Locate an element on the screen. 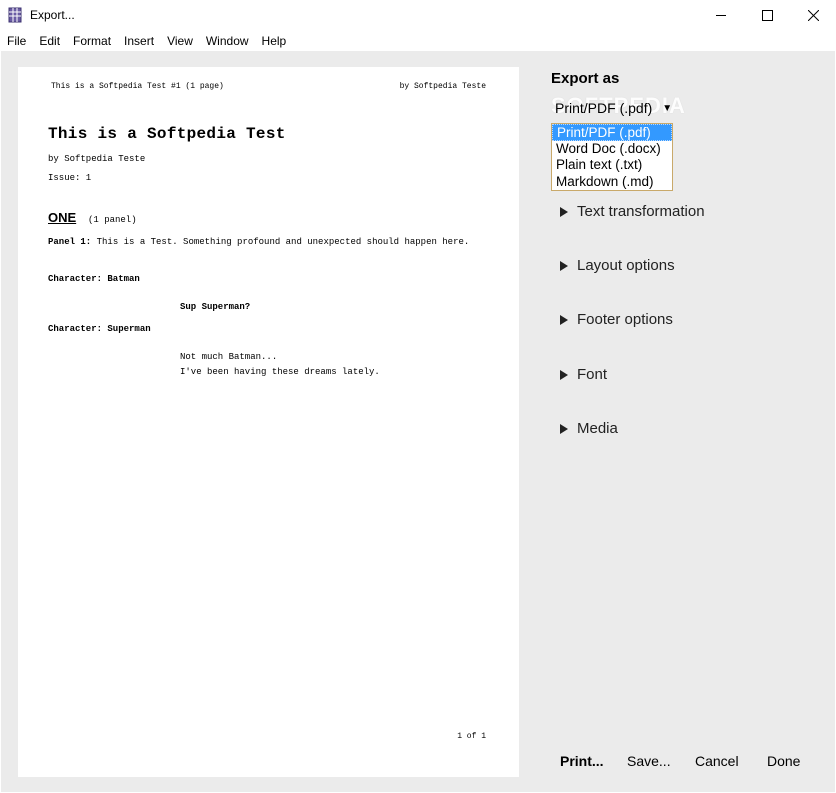 Image resolution: width=836 pixels, height=793 pixels. close-icon is located at coordinates (813, 15).